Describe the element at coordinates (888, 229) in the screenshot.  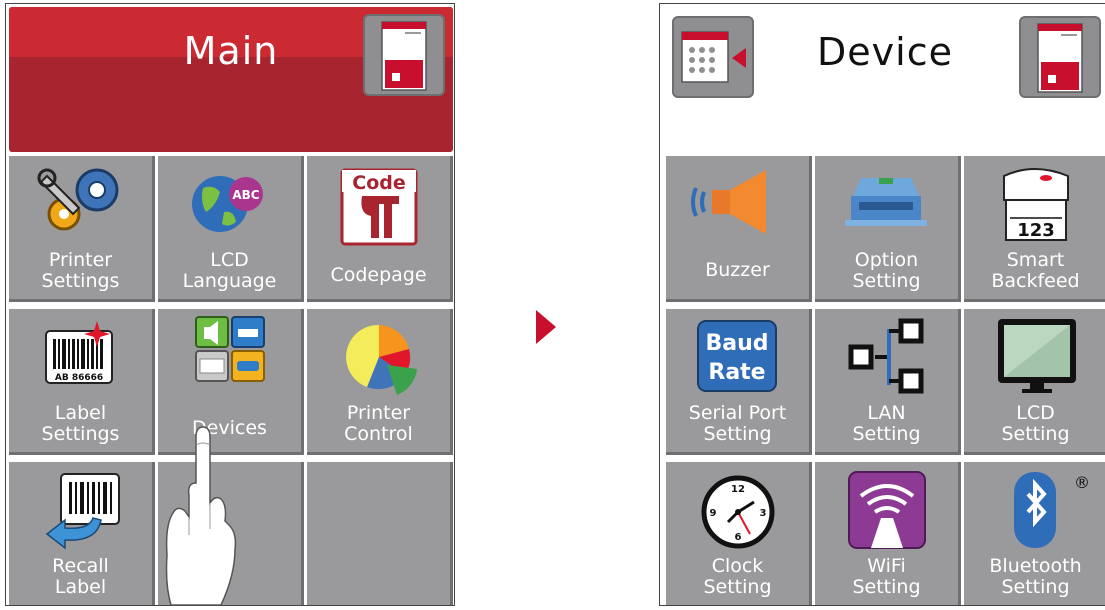
I see `tile-option-setting: Option Setting` at that location.